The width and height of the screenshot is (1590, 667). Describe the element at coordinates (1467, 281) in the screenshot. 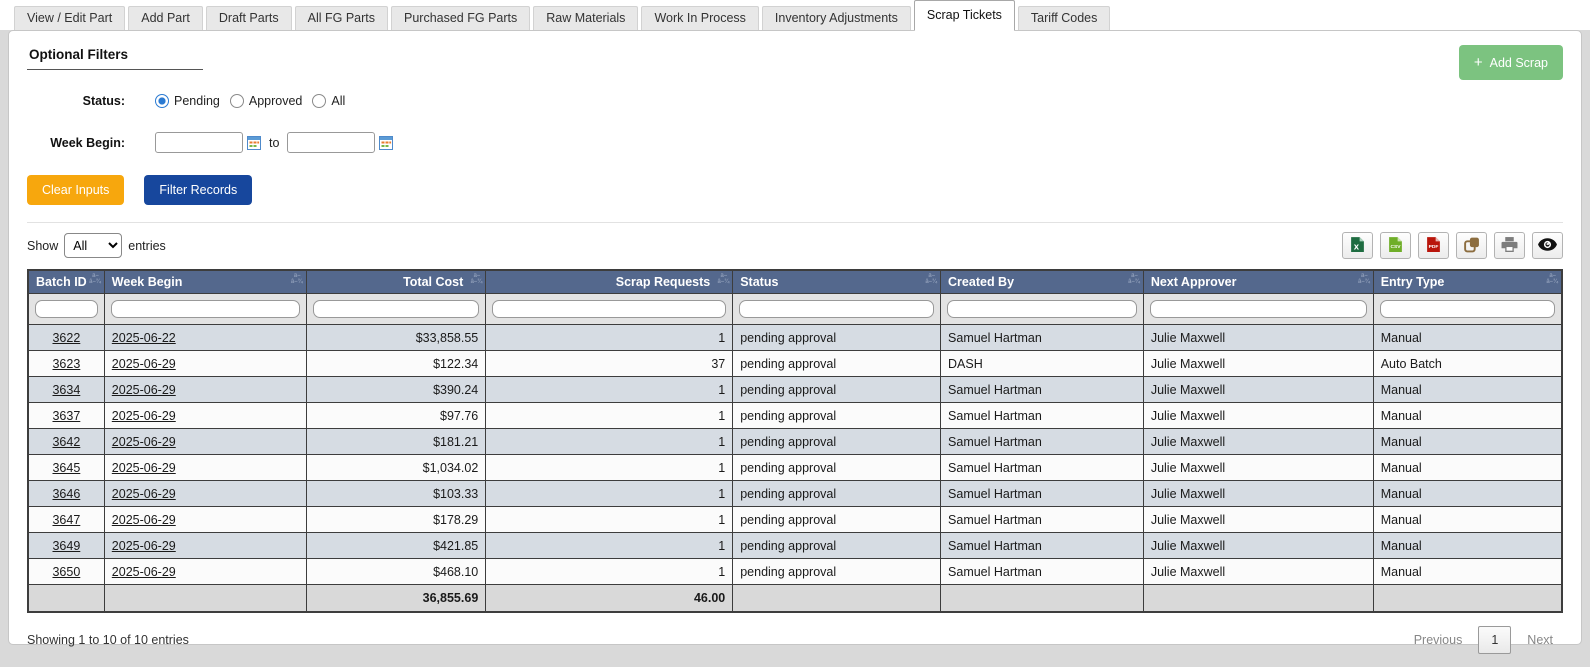

I see `column-header-entry-type: Entry Type â–´ â–¾` at that location.